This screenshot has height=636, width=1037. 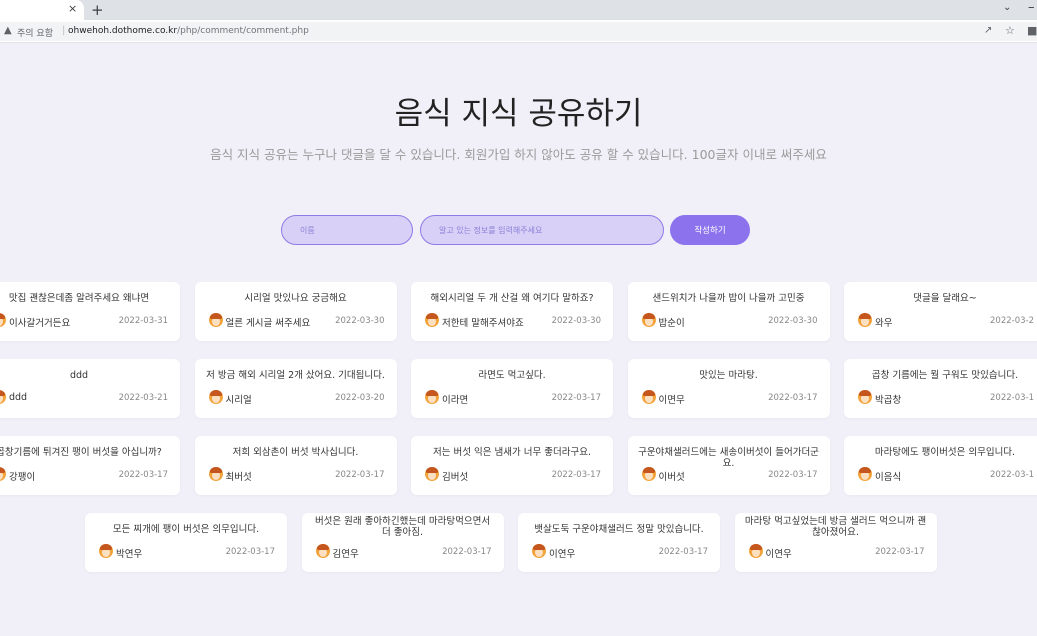 I want to click on comment-author: 강팽이, so click(x=22, y=477).